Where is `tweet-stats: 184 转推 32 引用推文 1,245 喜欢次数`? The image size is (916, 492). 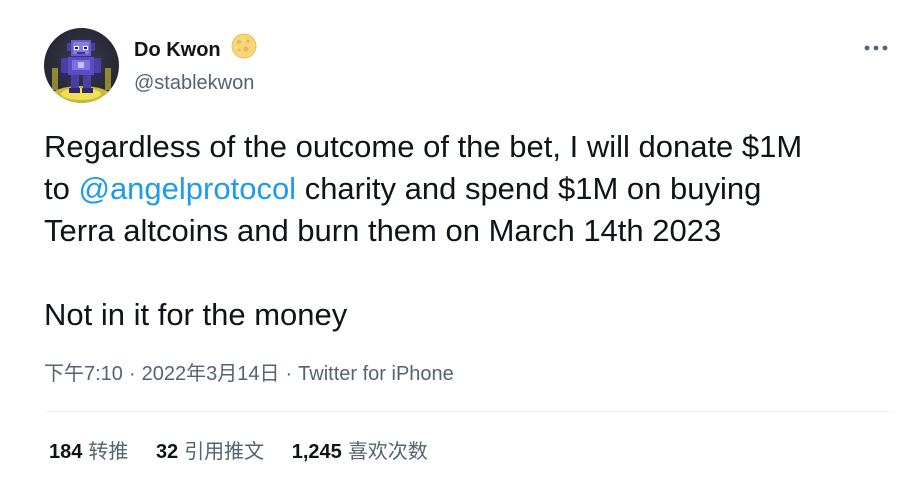 tweet-stats: 184 转推 32 引用推文 1,245 喜欢次数 is located at coordinates (249, 452).